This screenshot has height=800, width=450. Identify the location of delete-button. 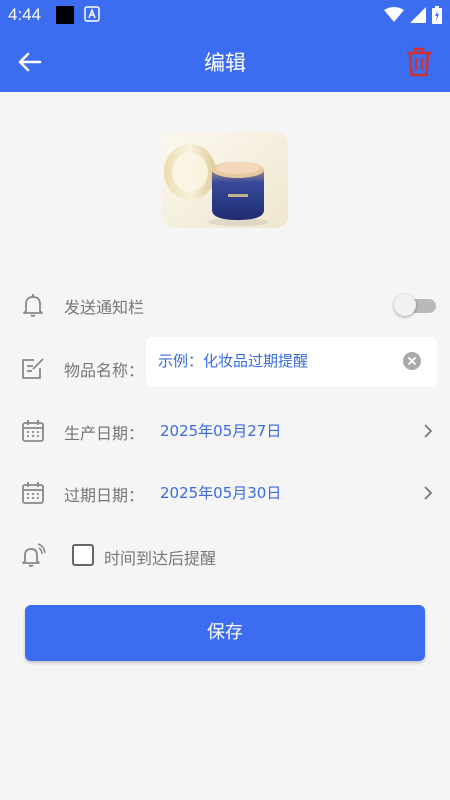
(419, 62).